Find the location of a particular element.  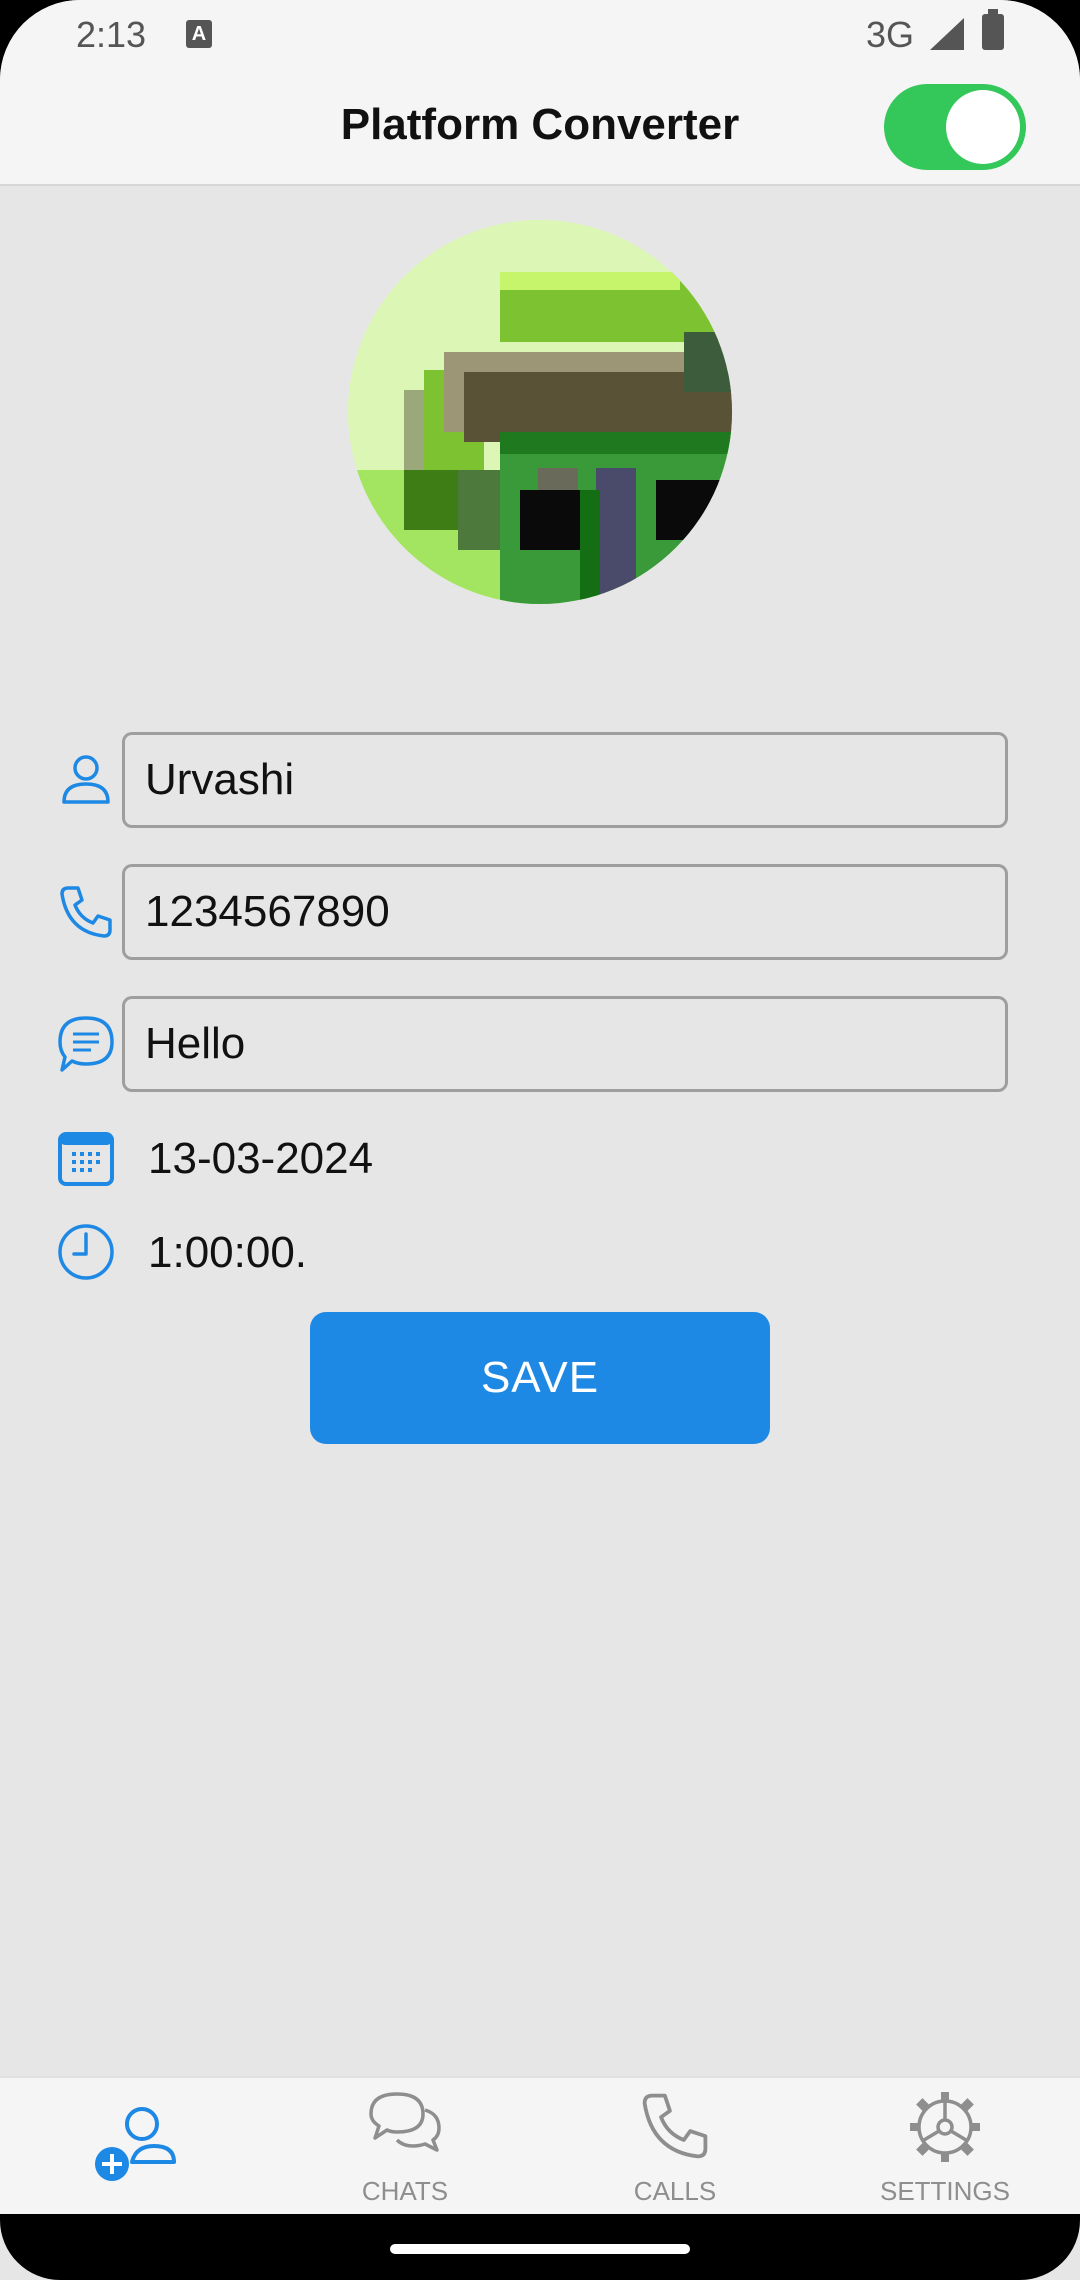

save-button: SAVE is located at coordinates (540, 1378).